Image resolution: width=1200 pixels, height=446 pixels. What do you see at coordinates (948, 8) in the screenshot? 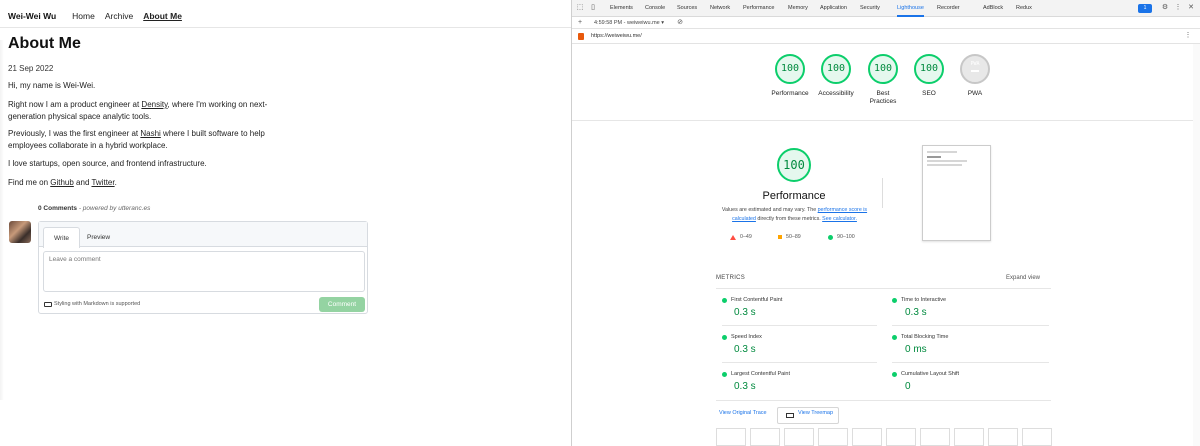
I see `tab-recorder: Recorder` at bounding box center [948, 8].